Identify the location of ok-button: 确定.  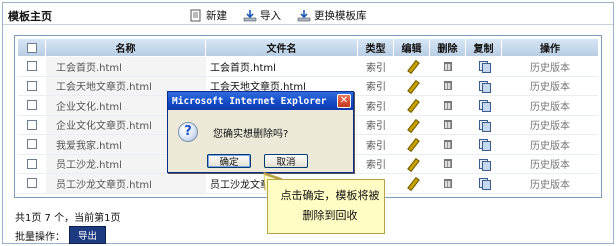
(229, 161).